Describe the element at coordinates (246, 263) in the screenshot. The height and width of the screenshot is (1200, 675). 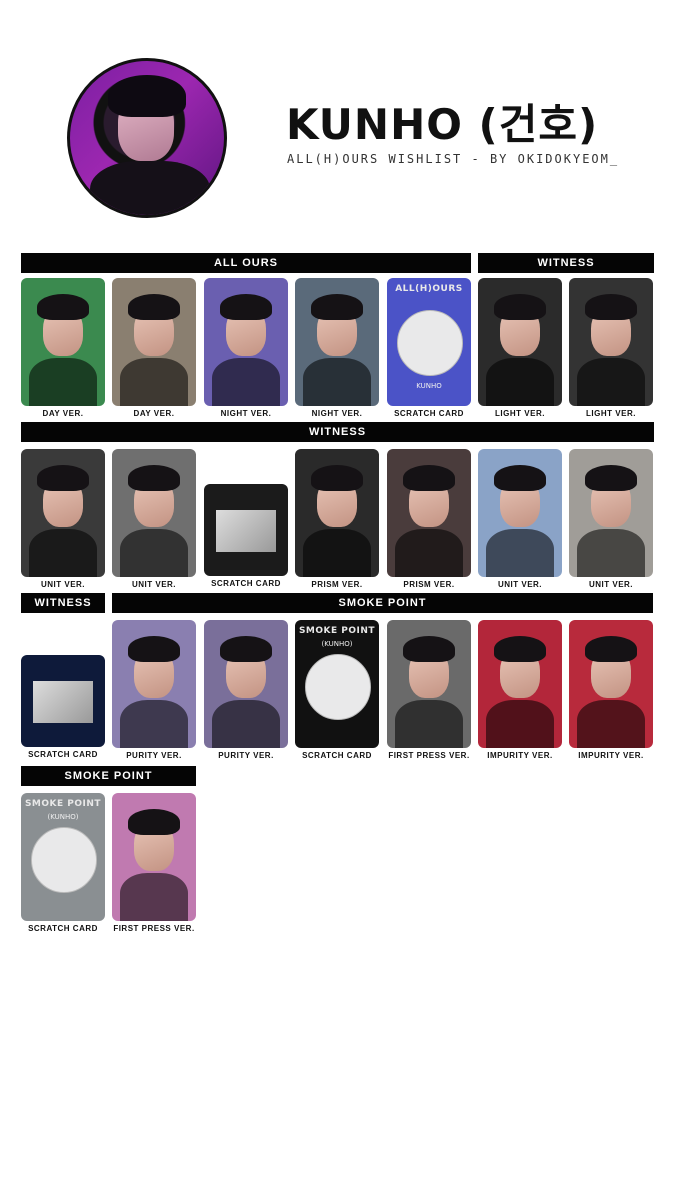
I see `section-header-all-ours: ALL OURS` at that location.